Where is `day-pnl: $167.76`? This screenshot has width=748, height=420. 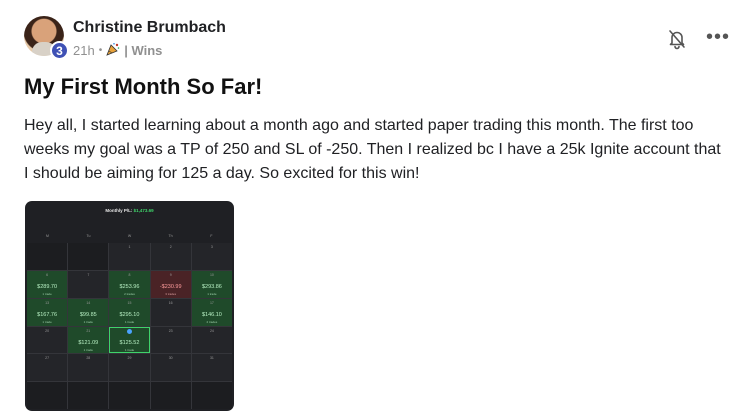
day-pnl: $167.76 is located at coordinates (47, 314).